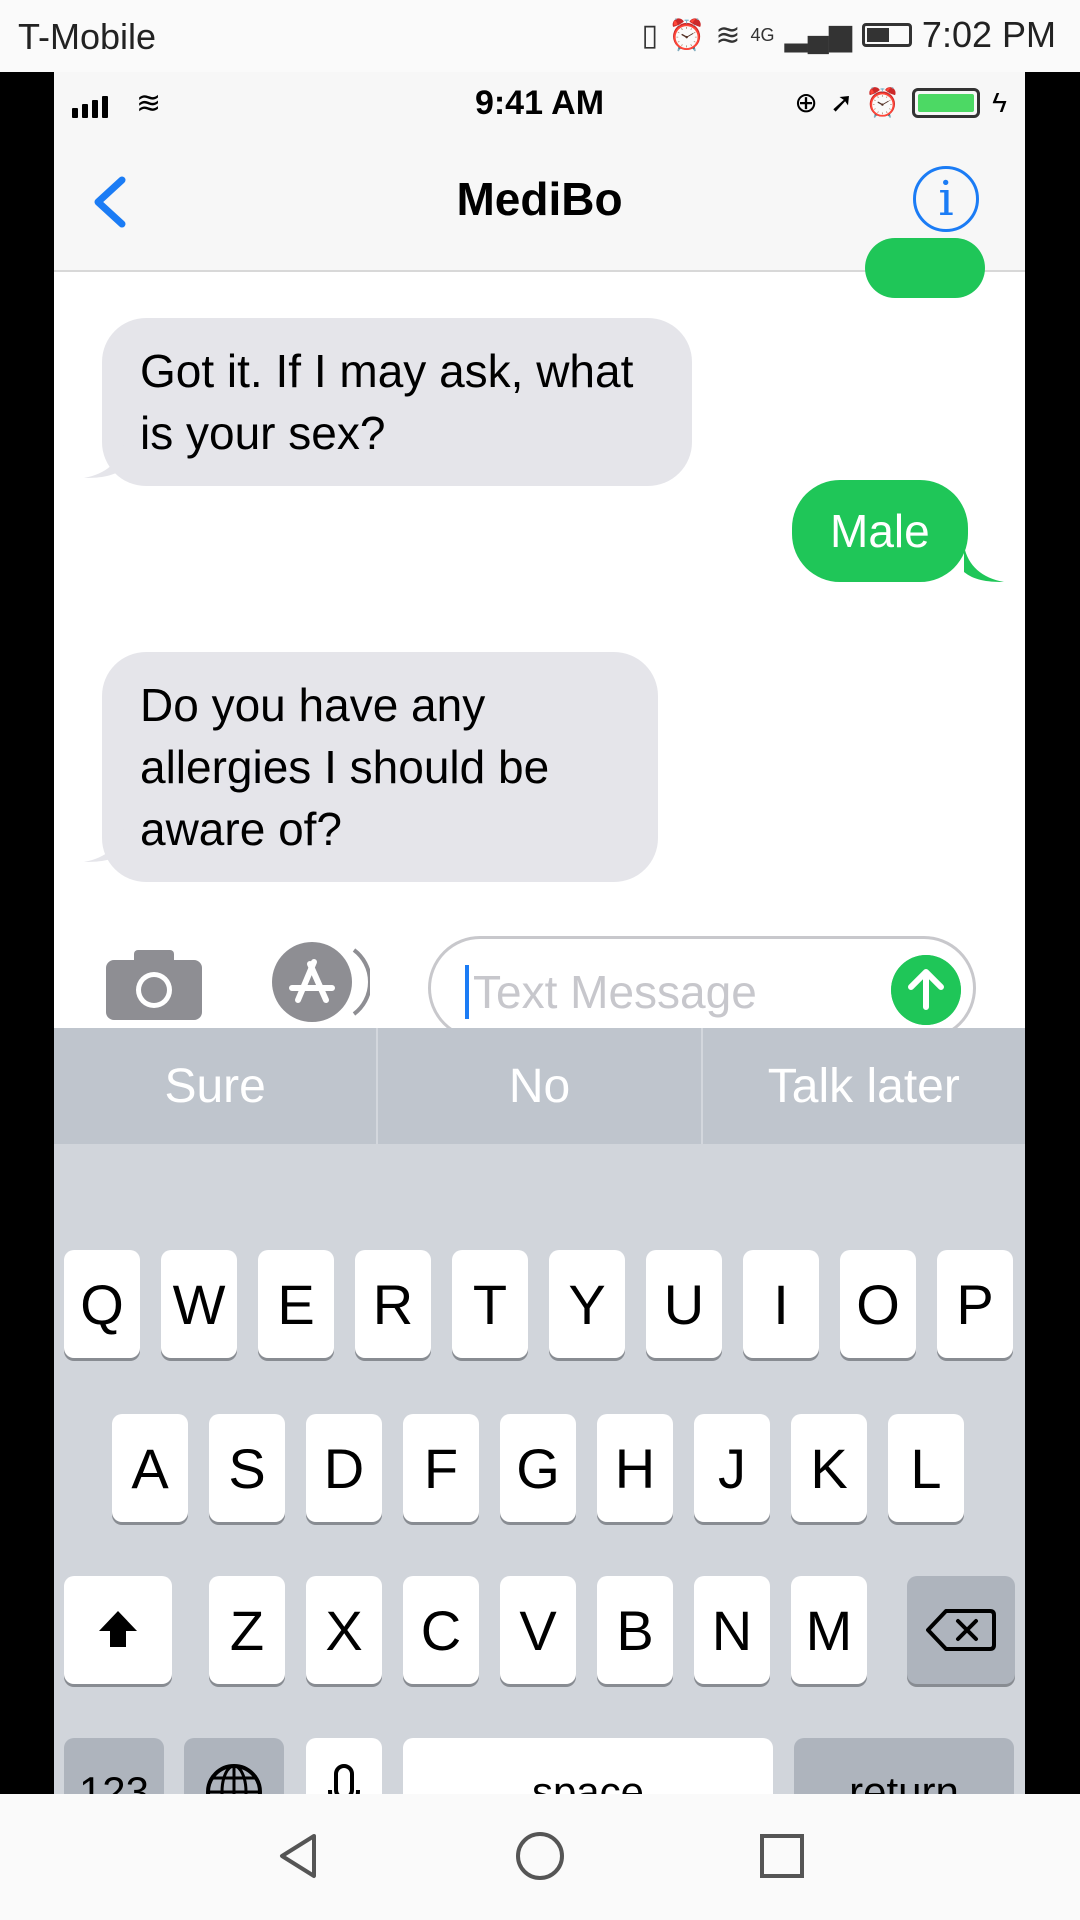  I want to click on android-back-icon, so click(298, 1856).